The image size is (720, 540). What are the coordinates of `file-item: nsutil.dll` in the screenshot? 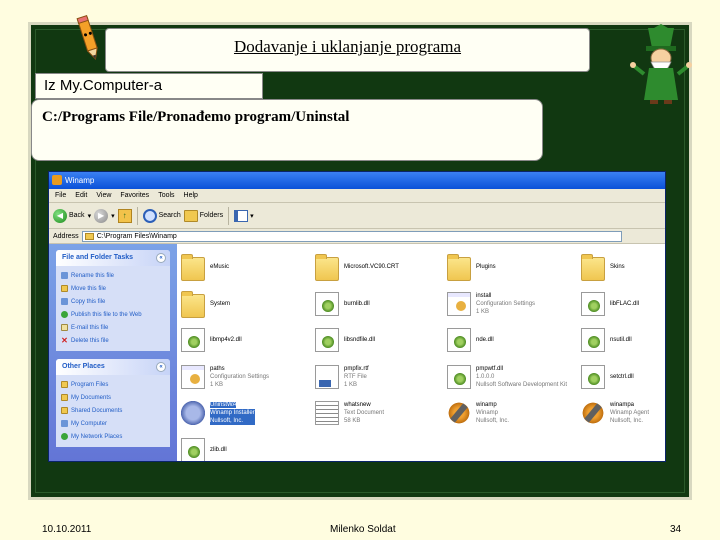 It's located at (623, 340).